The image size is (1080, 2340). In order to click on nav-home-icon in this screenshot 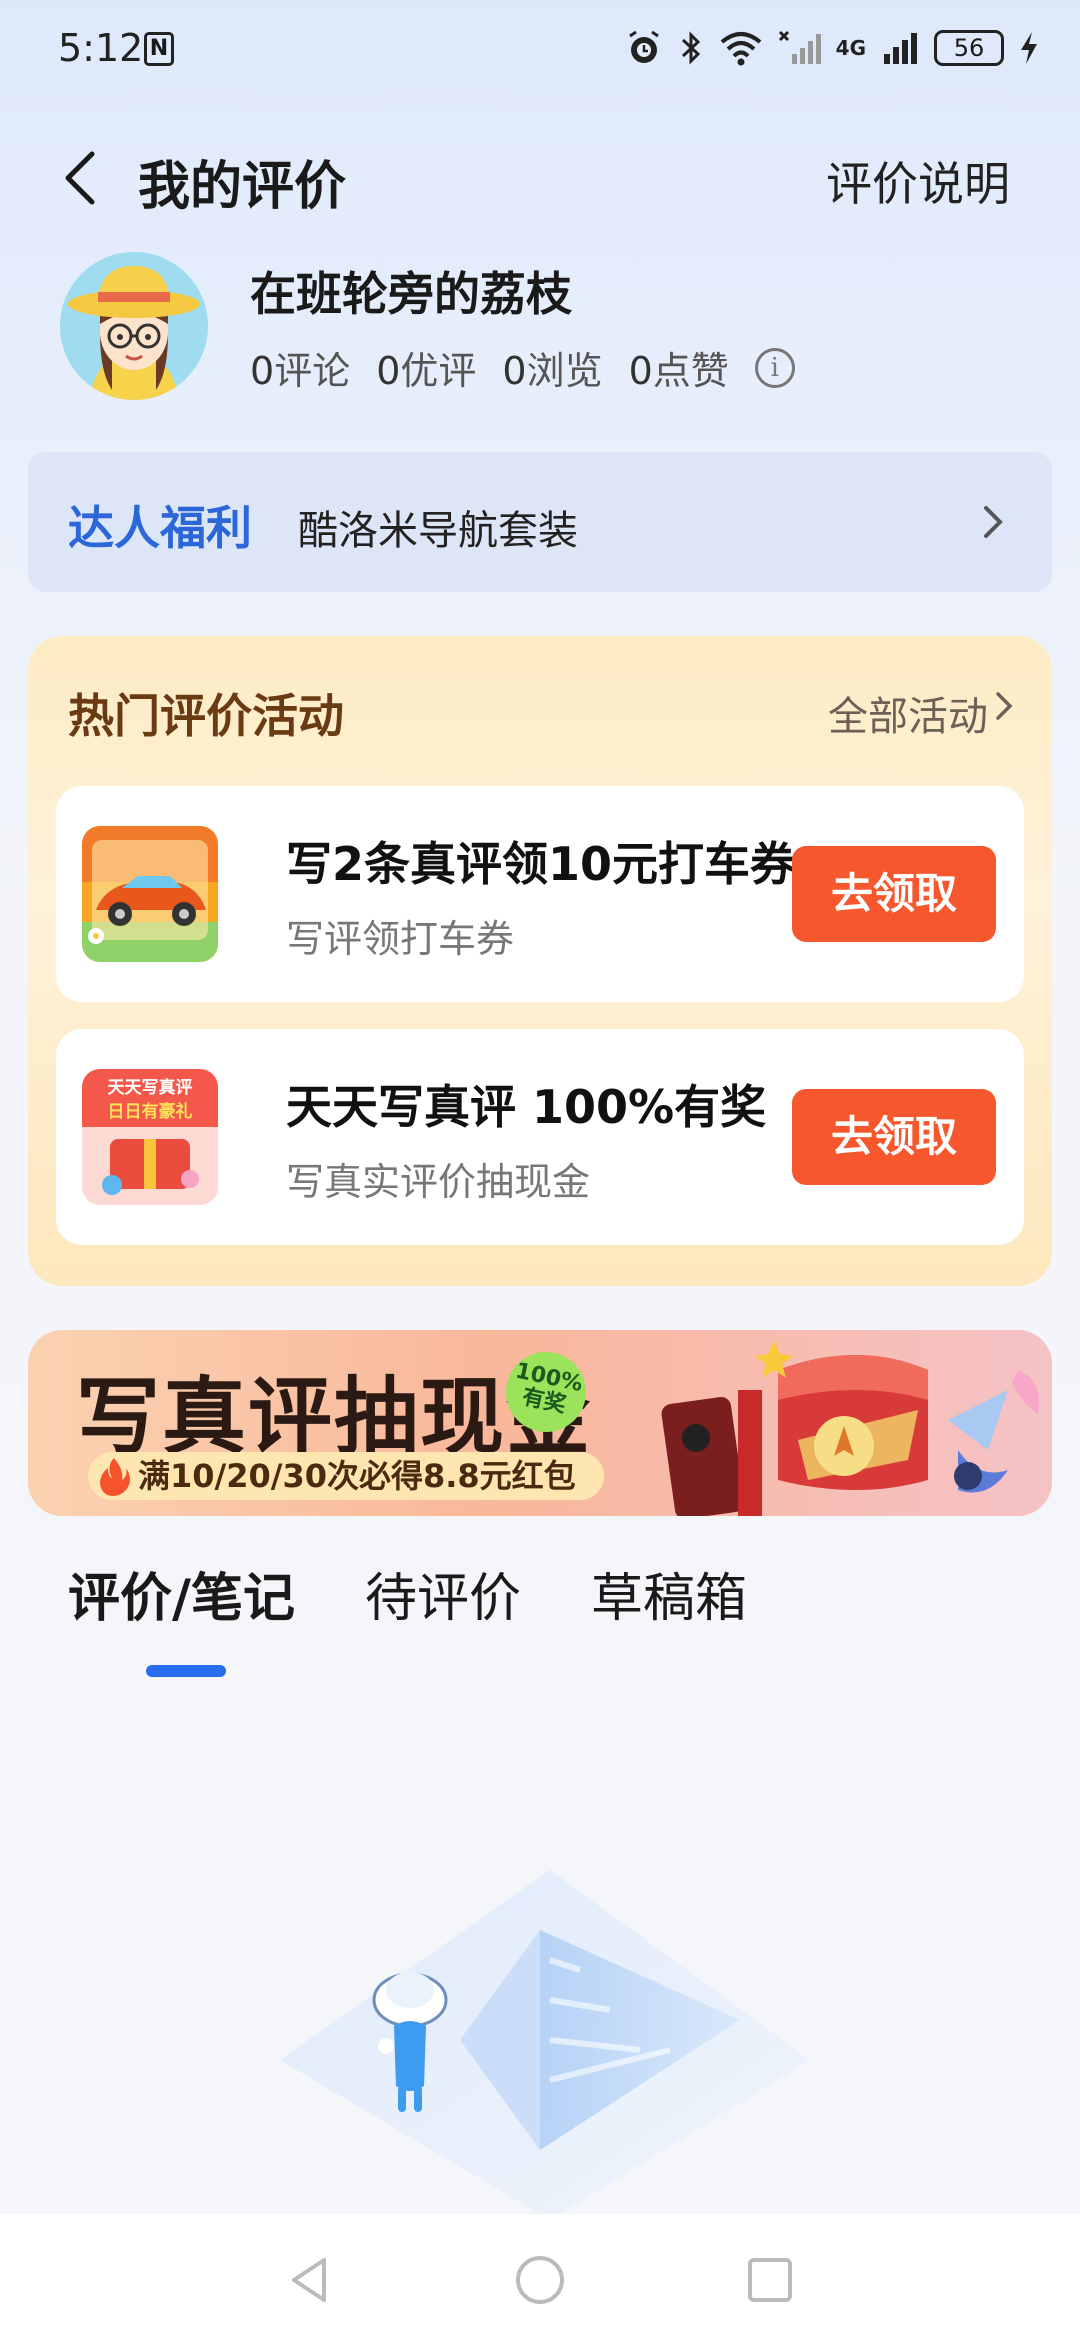, I will do `click(540, 2280)`.